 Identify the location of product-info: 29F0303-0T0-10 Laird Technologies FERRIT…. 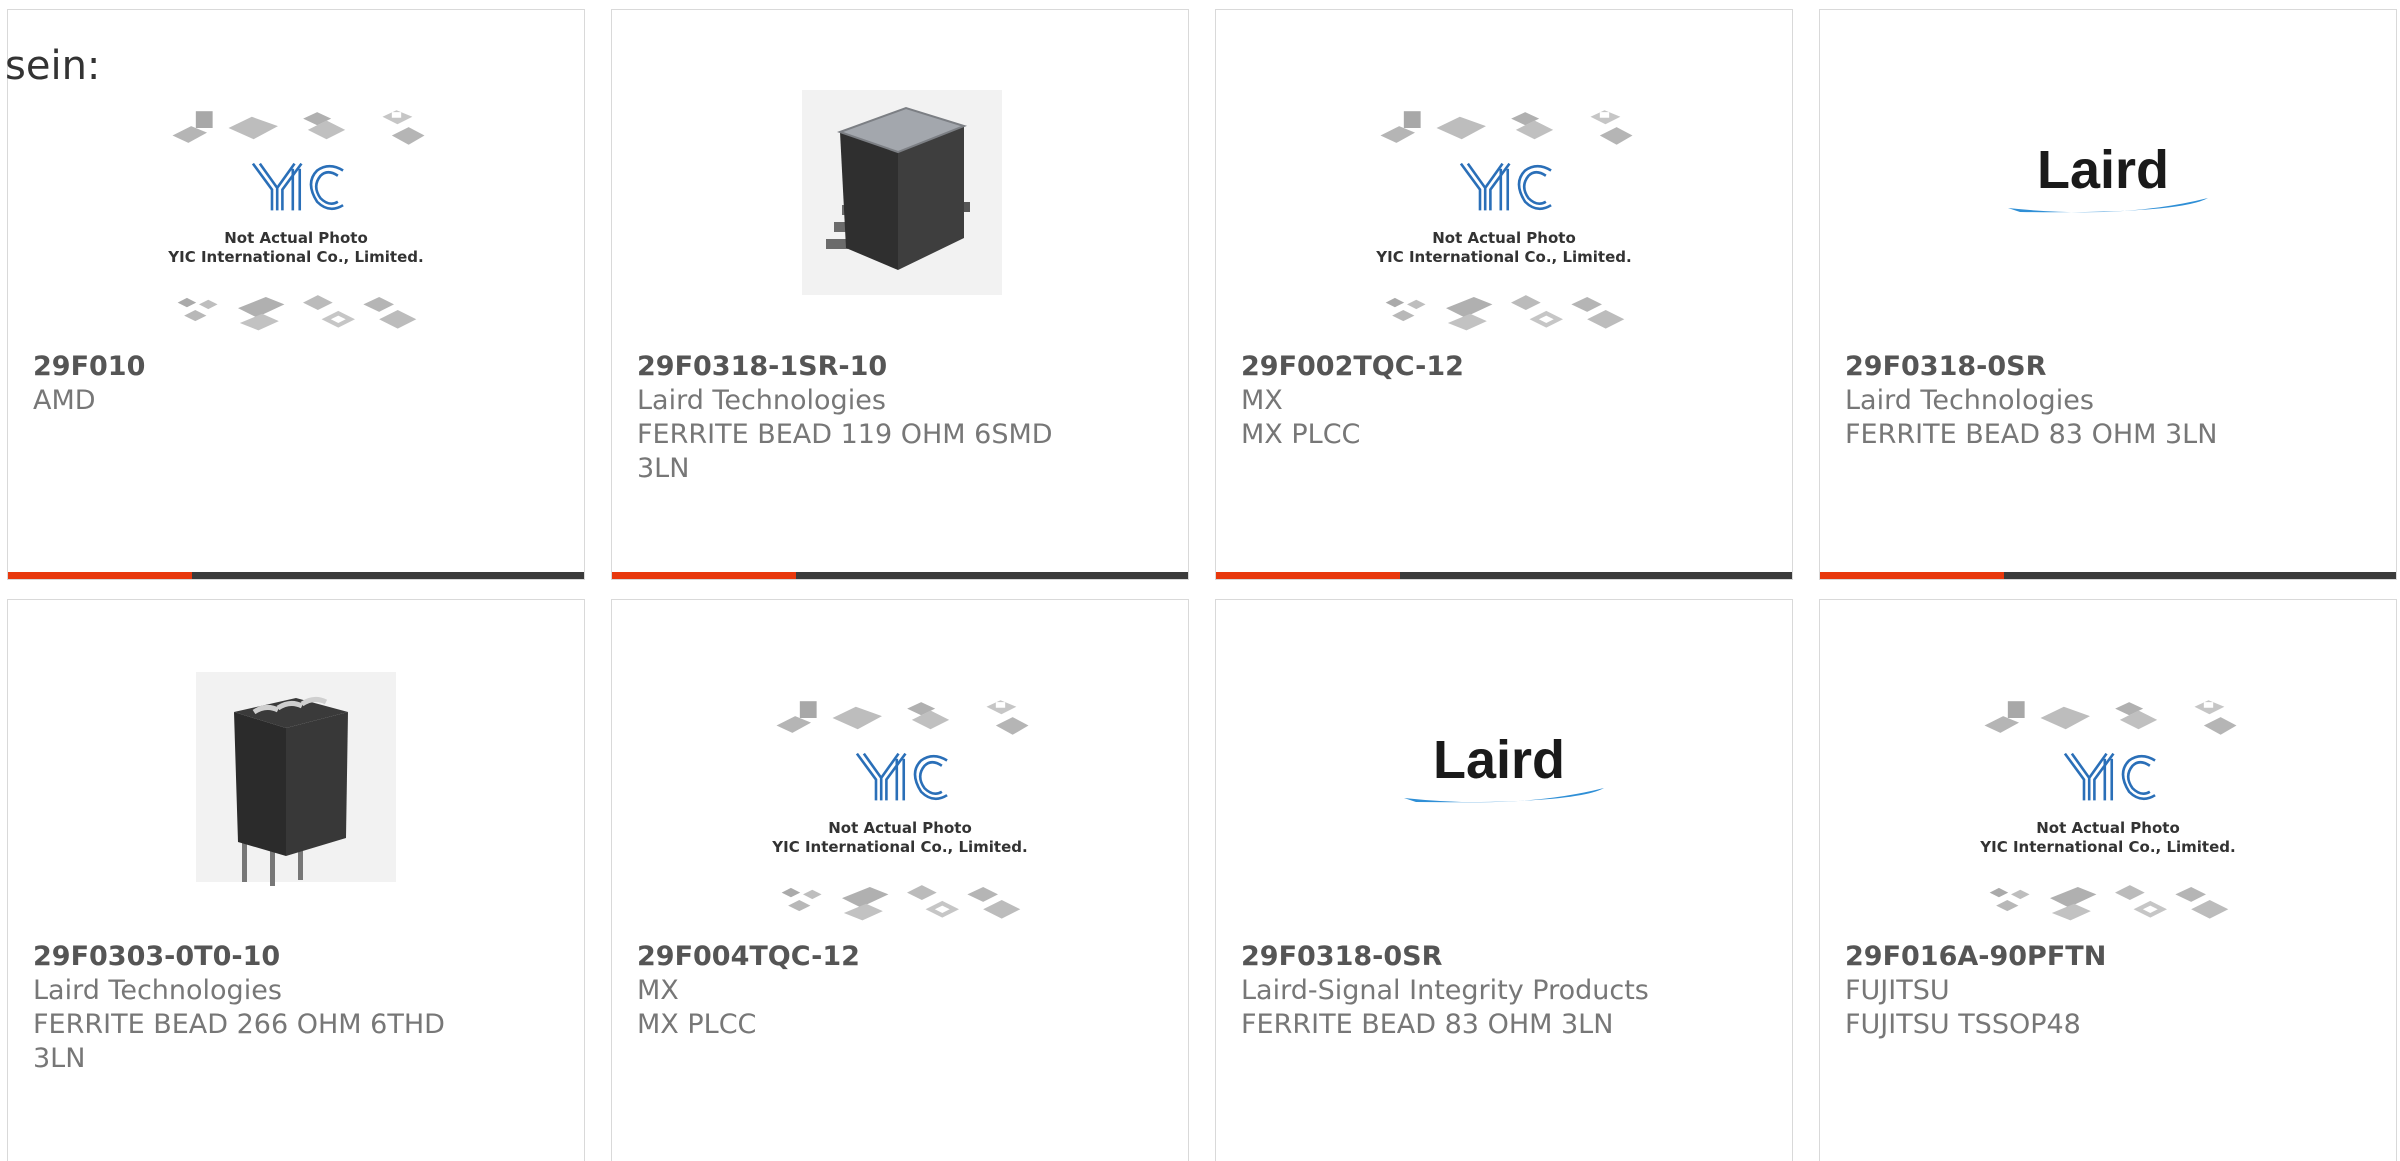
(253, 1008).